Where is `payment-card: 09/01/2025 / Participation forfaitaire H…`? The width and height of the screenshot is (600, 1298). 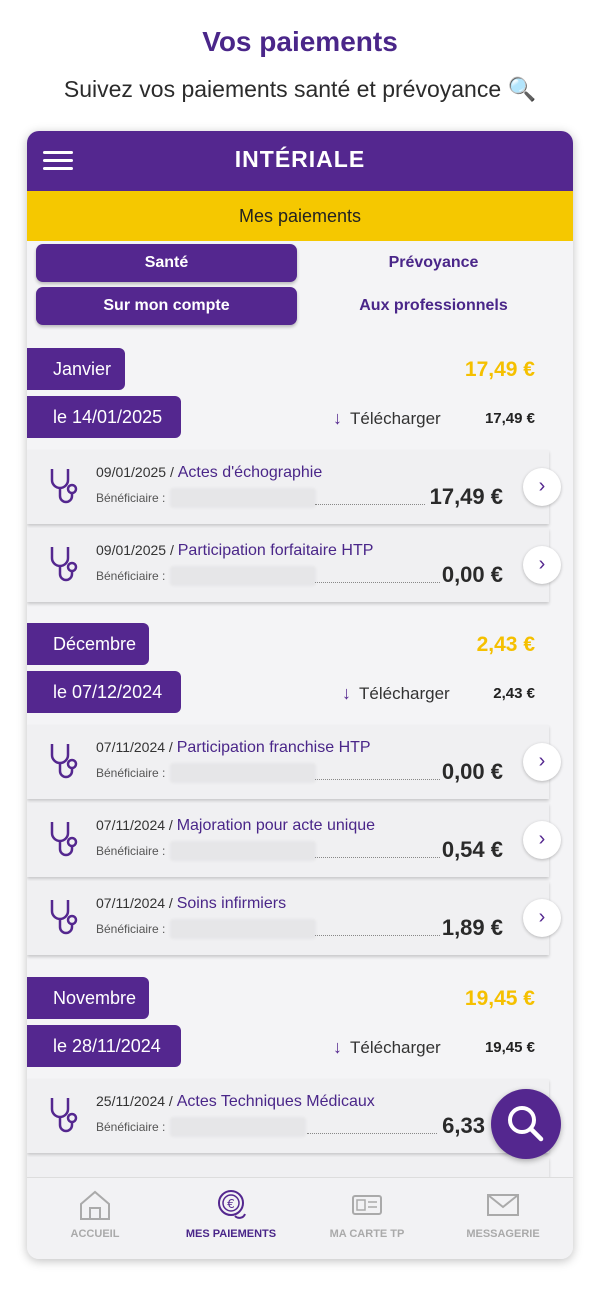
payment-card: 09/01/2025 / Participation forfaitaire H… is located at coordinates (294, 565).